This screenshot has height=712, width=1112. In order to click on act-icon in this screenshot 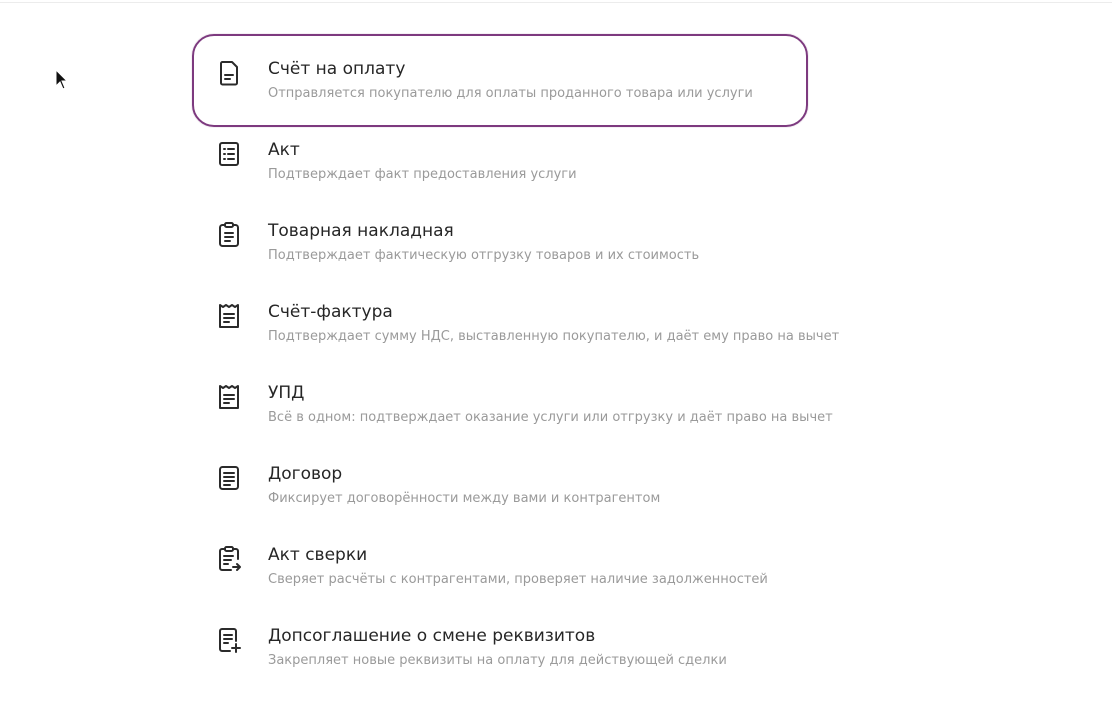, I will do `click(229, 154)`.